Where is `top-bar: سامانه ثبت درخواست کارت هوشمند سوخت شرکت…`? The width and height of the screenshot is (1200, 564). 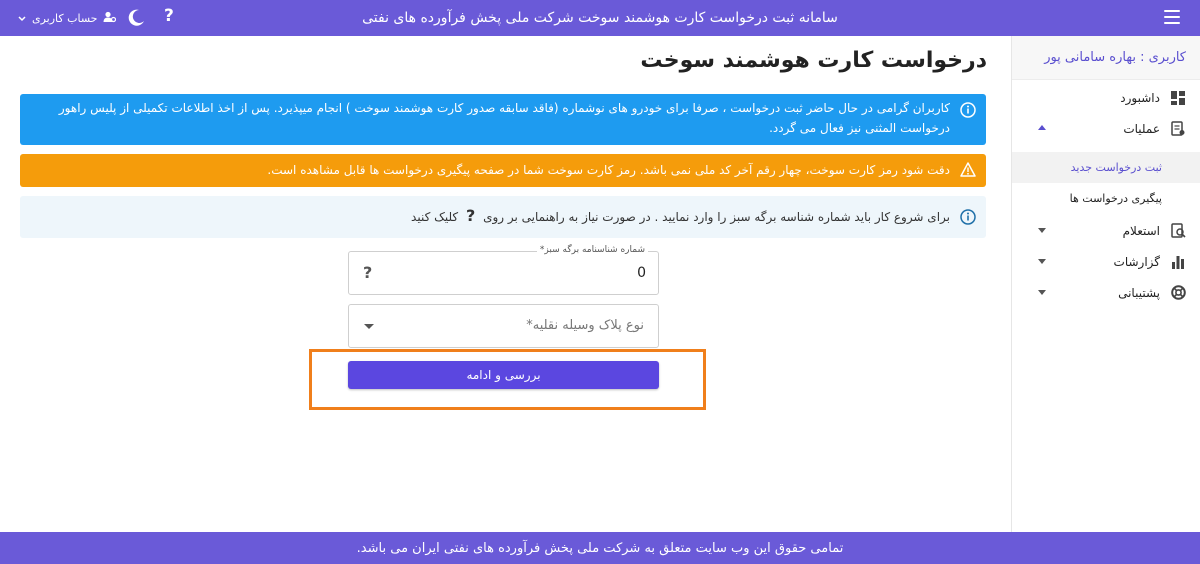 top-bar: سامانه ثبت درخواست کارت هوشمند سوخت شرکت… is located at coordinates (600, 18).